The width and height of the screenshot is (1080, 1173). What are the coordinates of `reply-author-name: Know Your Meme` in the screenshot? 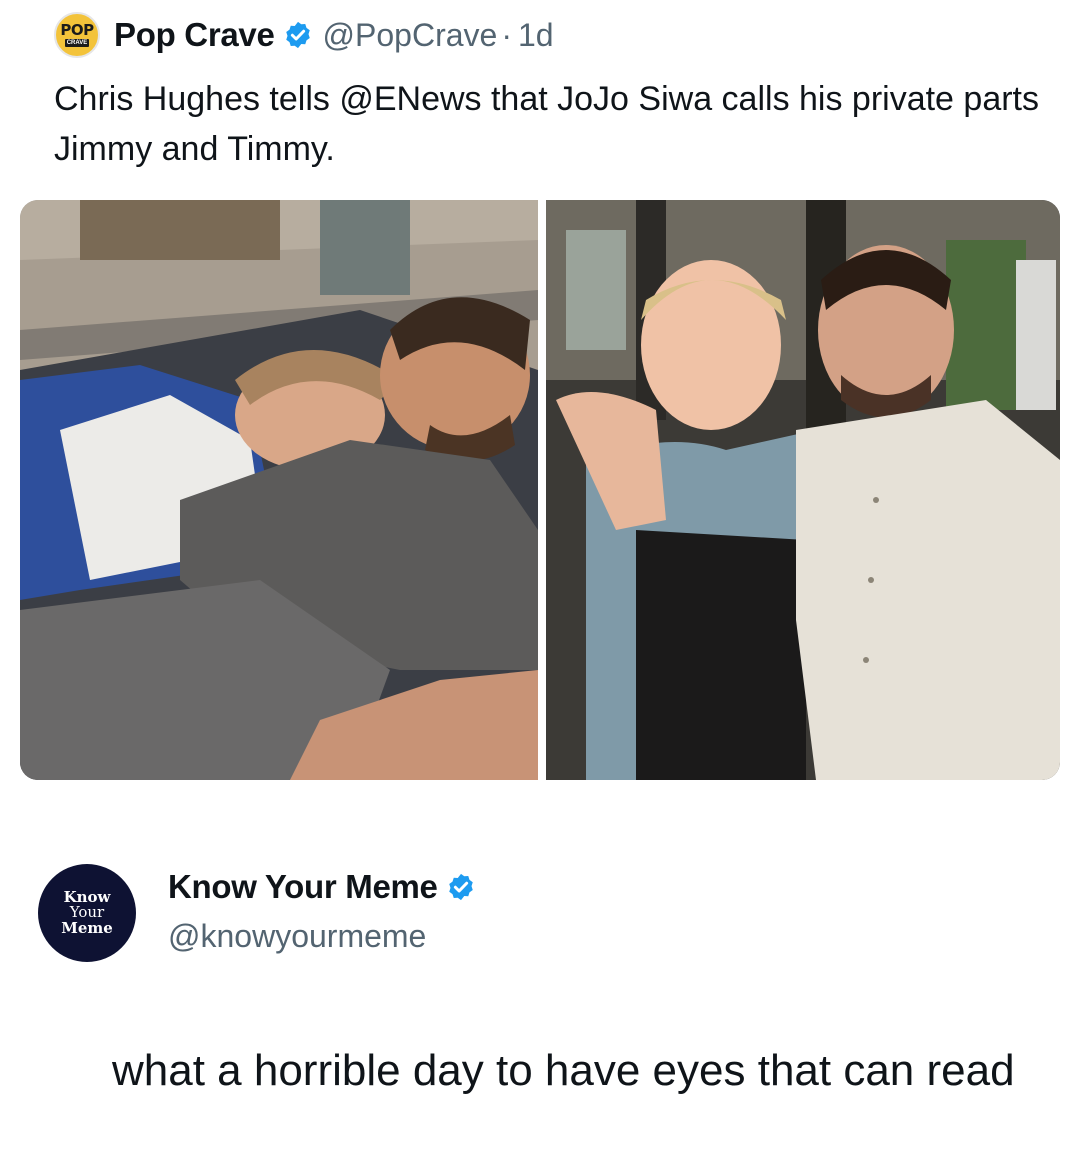 It's located at (303, 887).